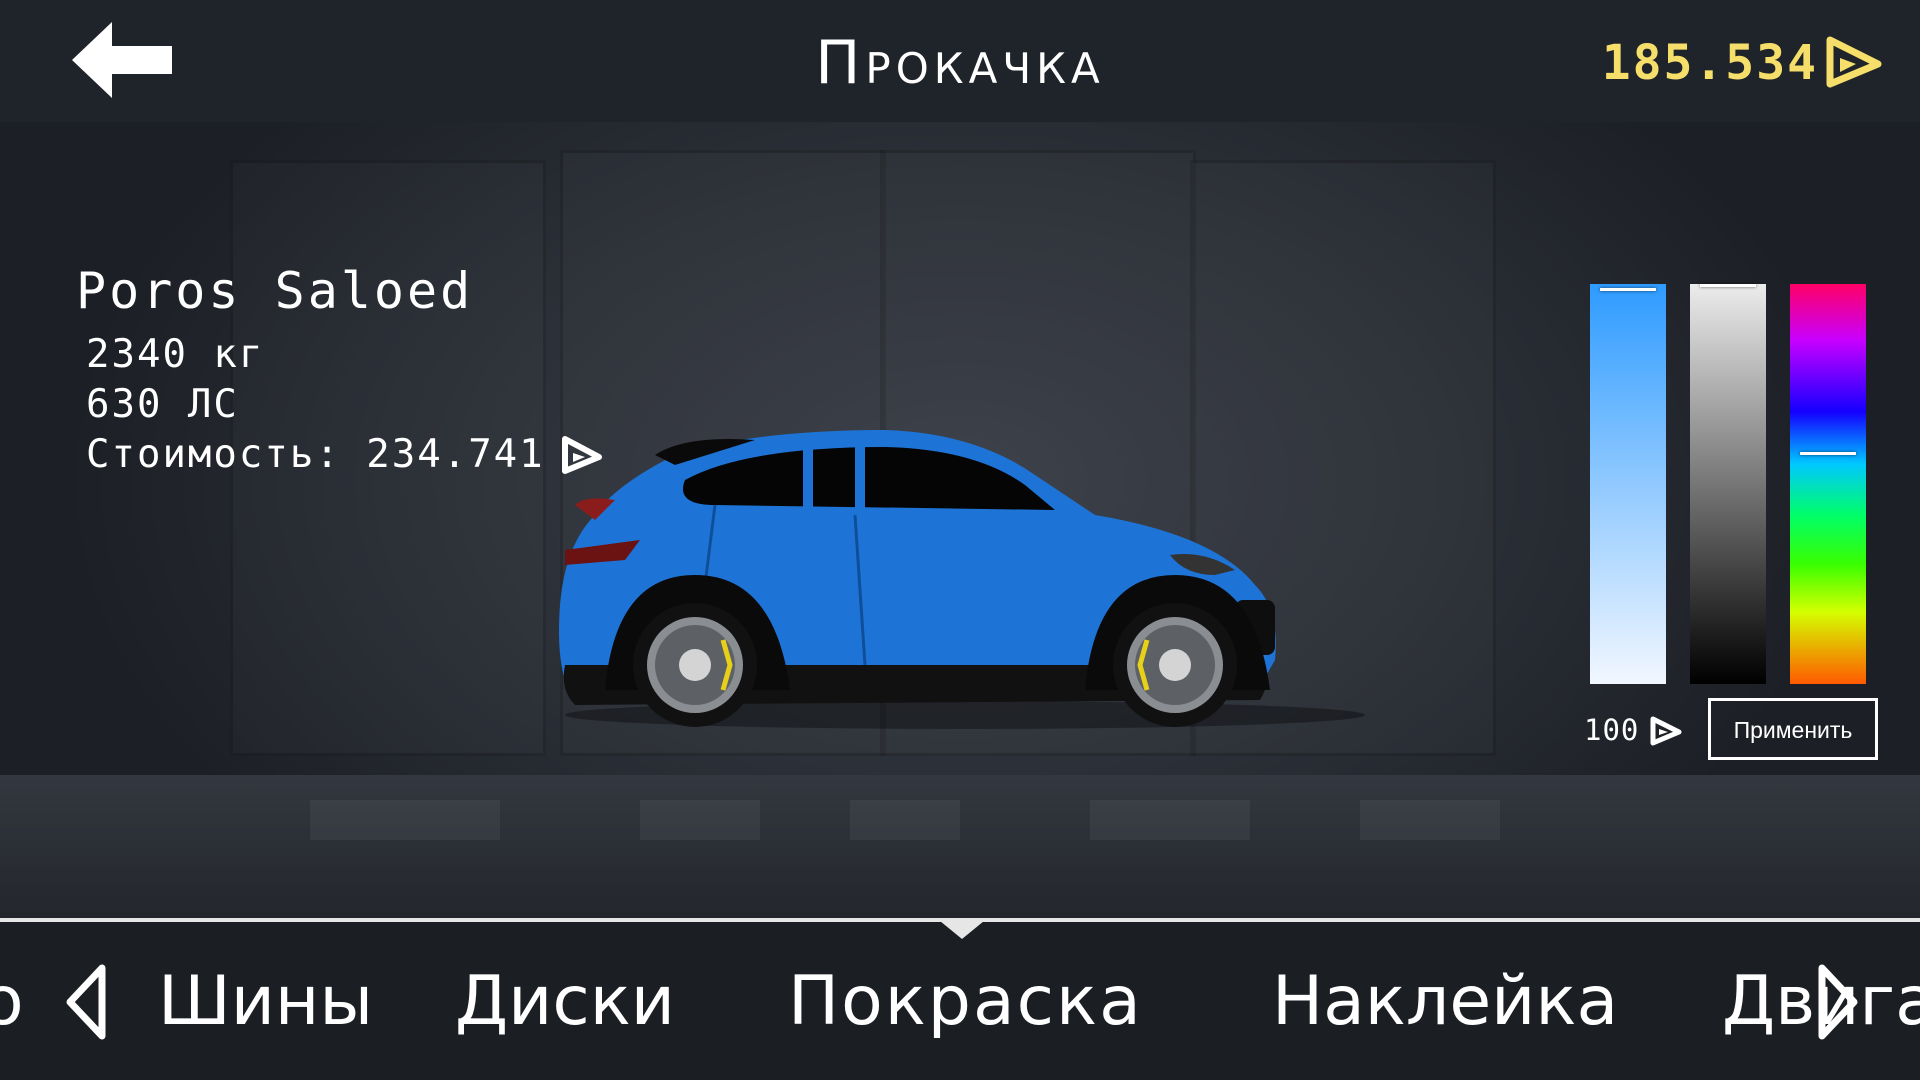  I want to click on tab-tires: Шины, so click(265, 1001).